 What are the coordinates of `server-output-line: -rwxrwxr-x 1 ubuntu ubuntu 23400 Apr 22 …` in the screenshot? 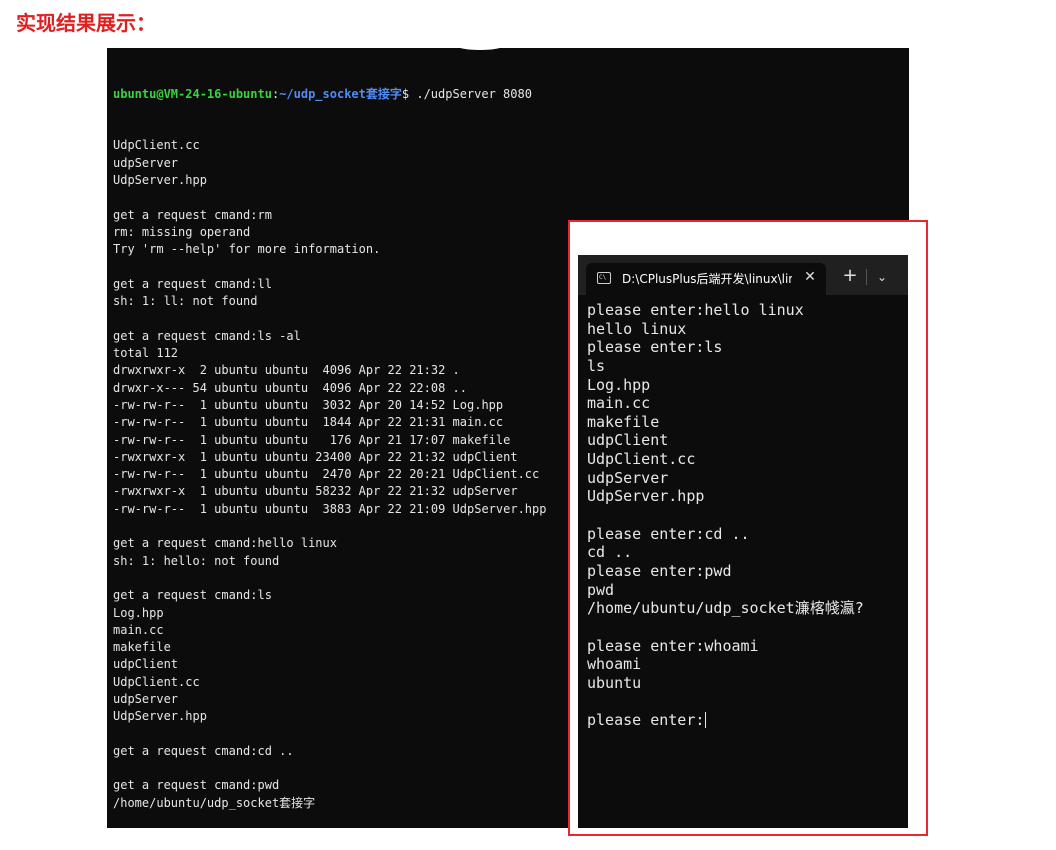 It's located at (315, 456).